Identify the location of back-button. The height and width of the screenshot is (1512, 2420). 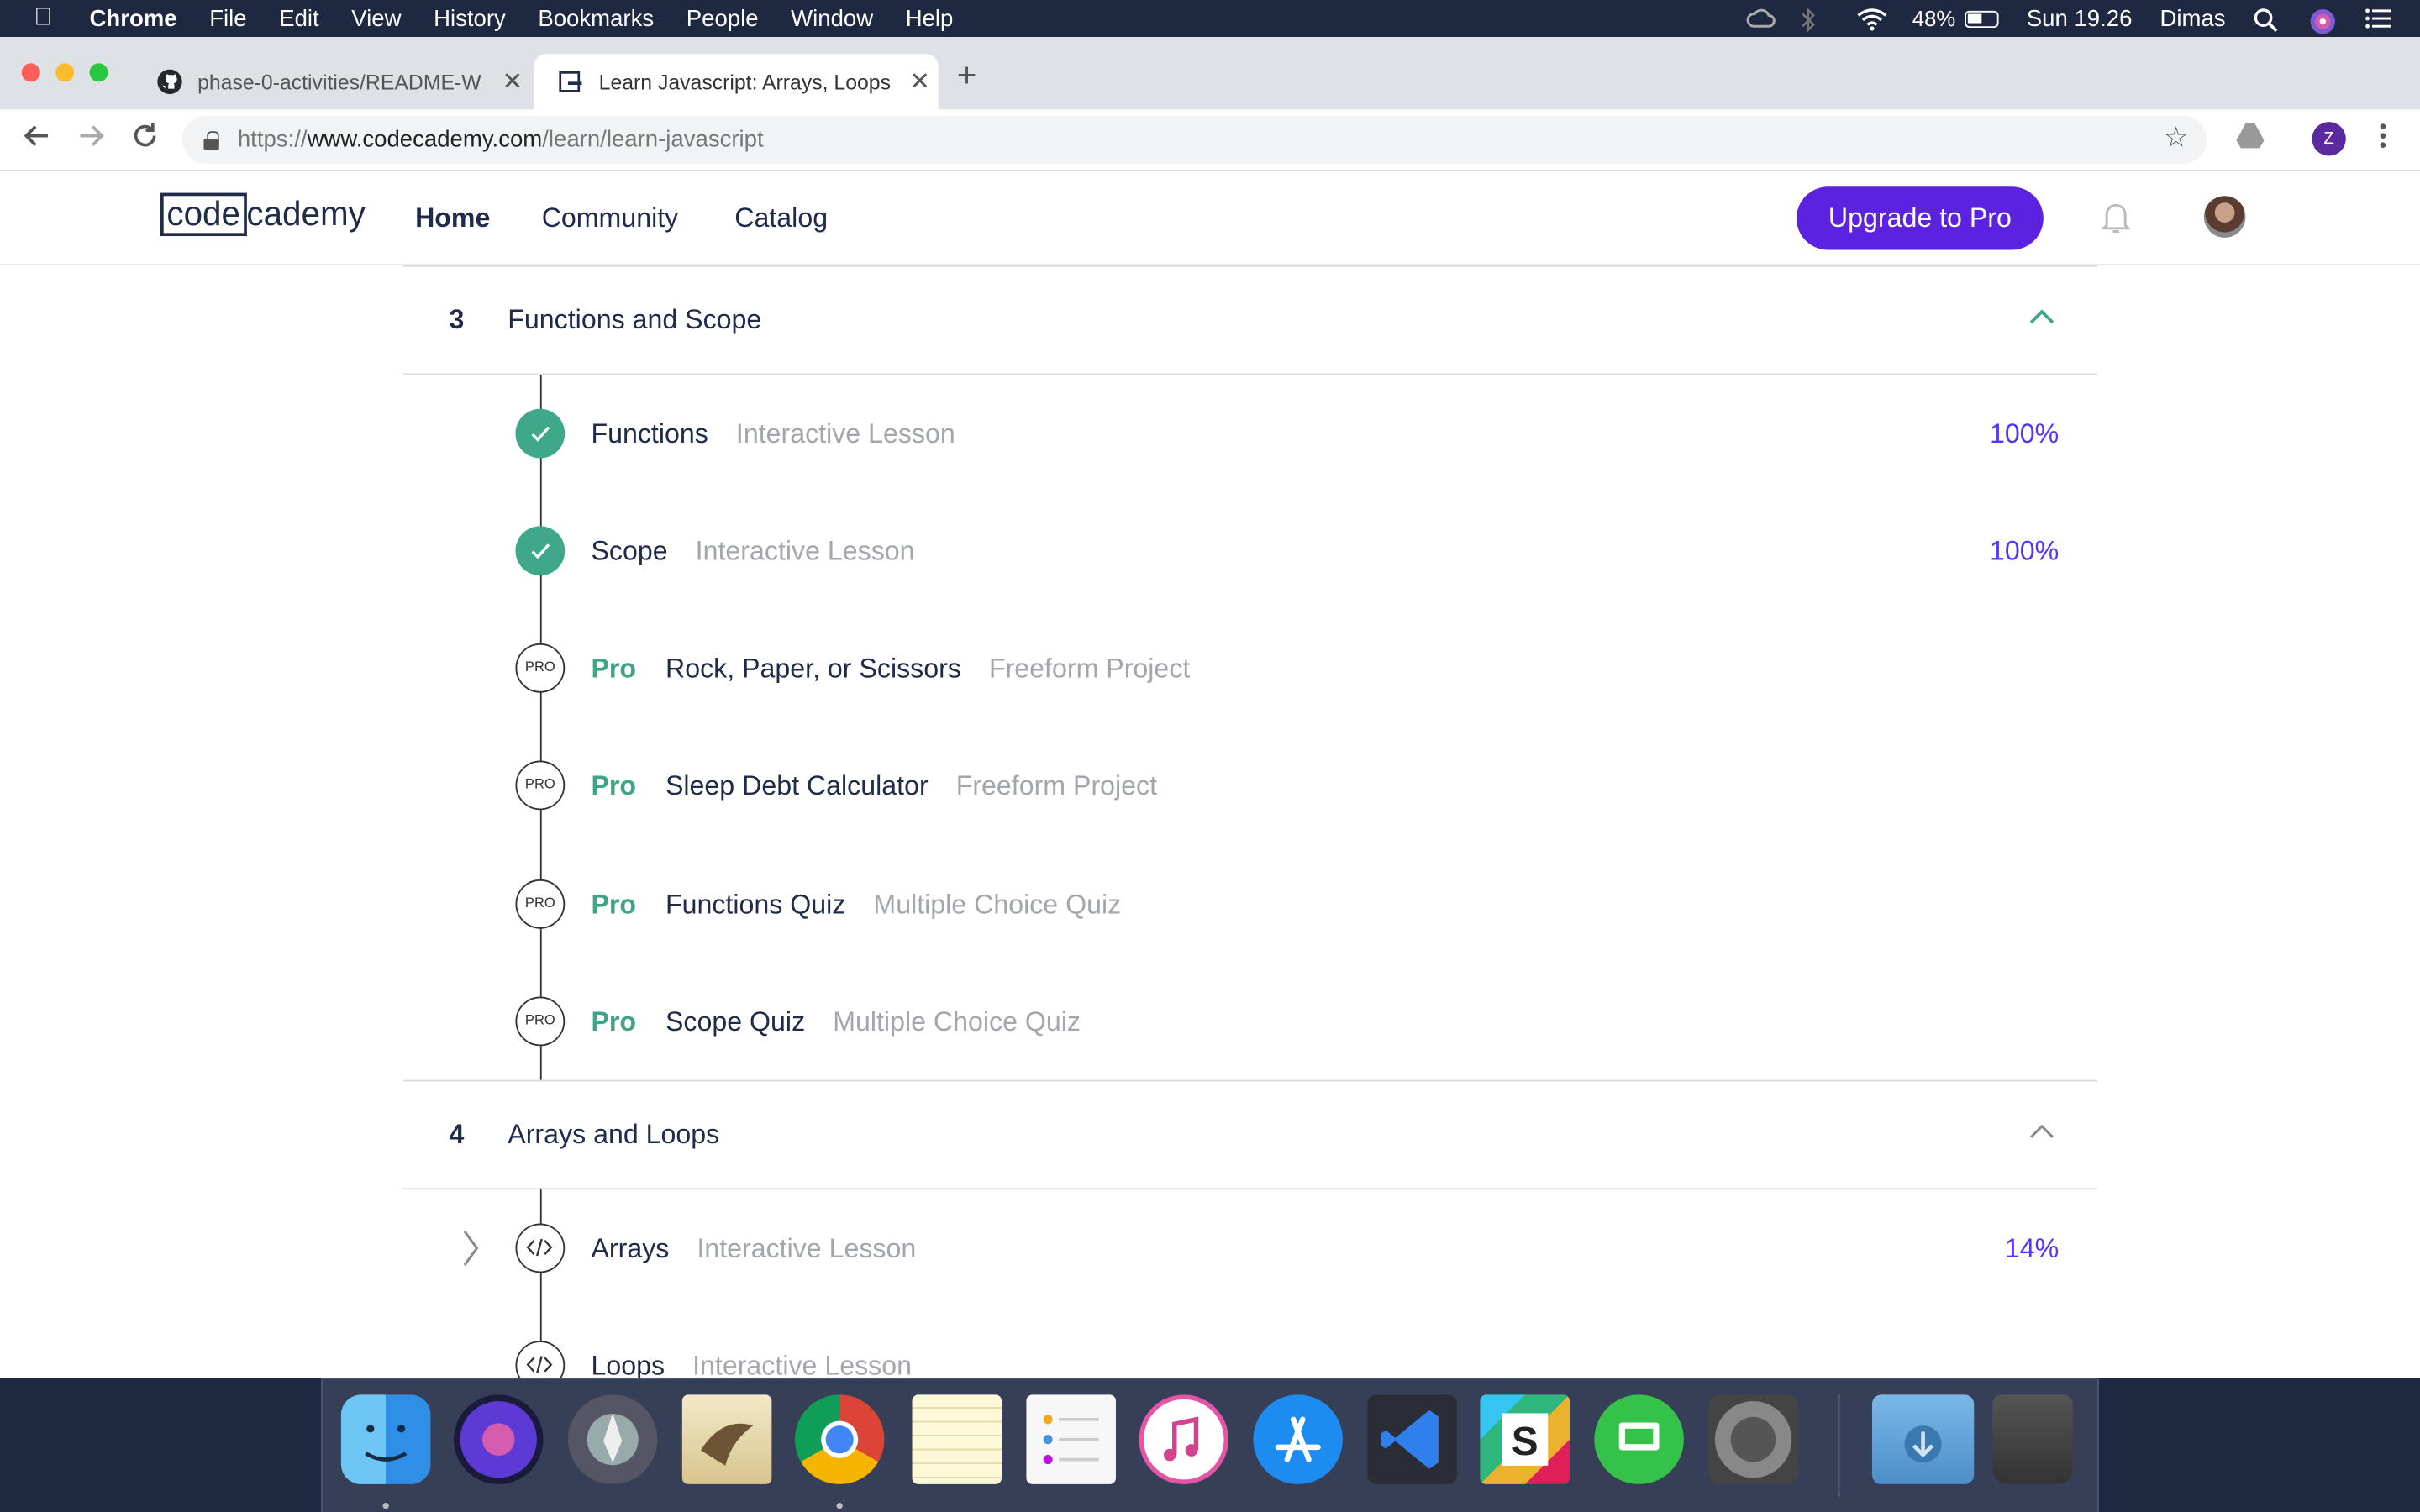
(36, 139).